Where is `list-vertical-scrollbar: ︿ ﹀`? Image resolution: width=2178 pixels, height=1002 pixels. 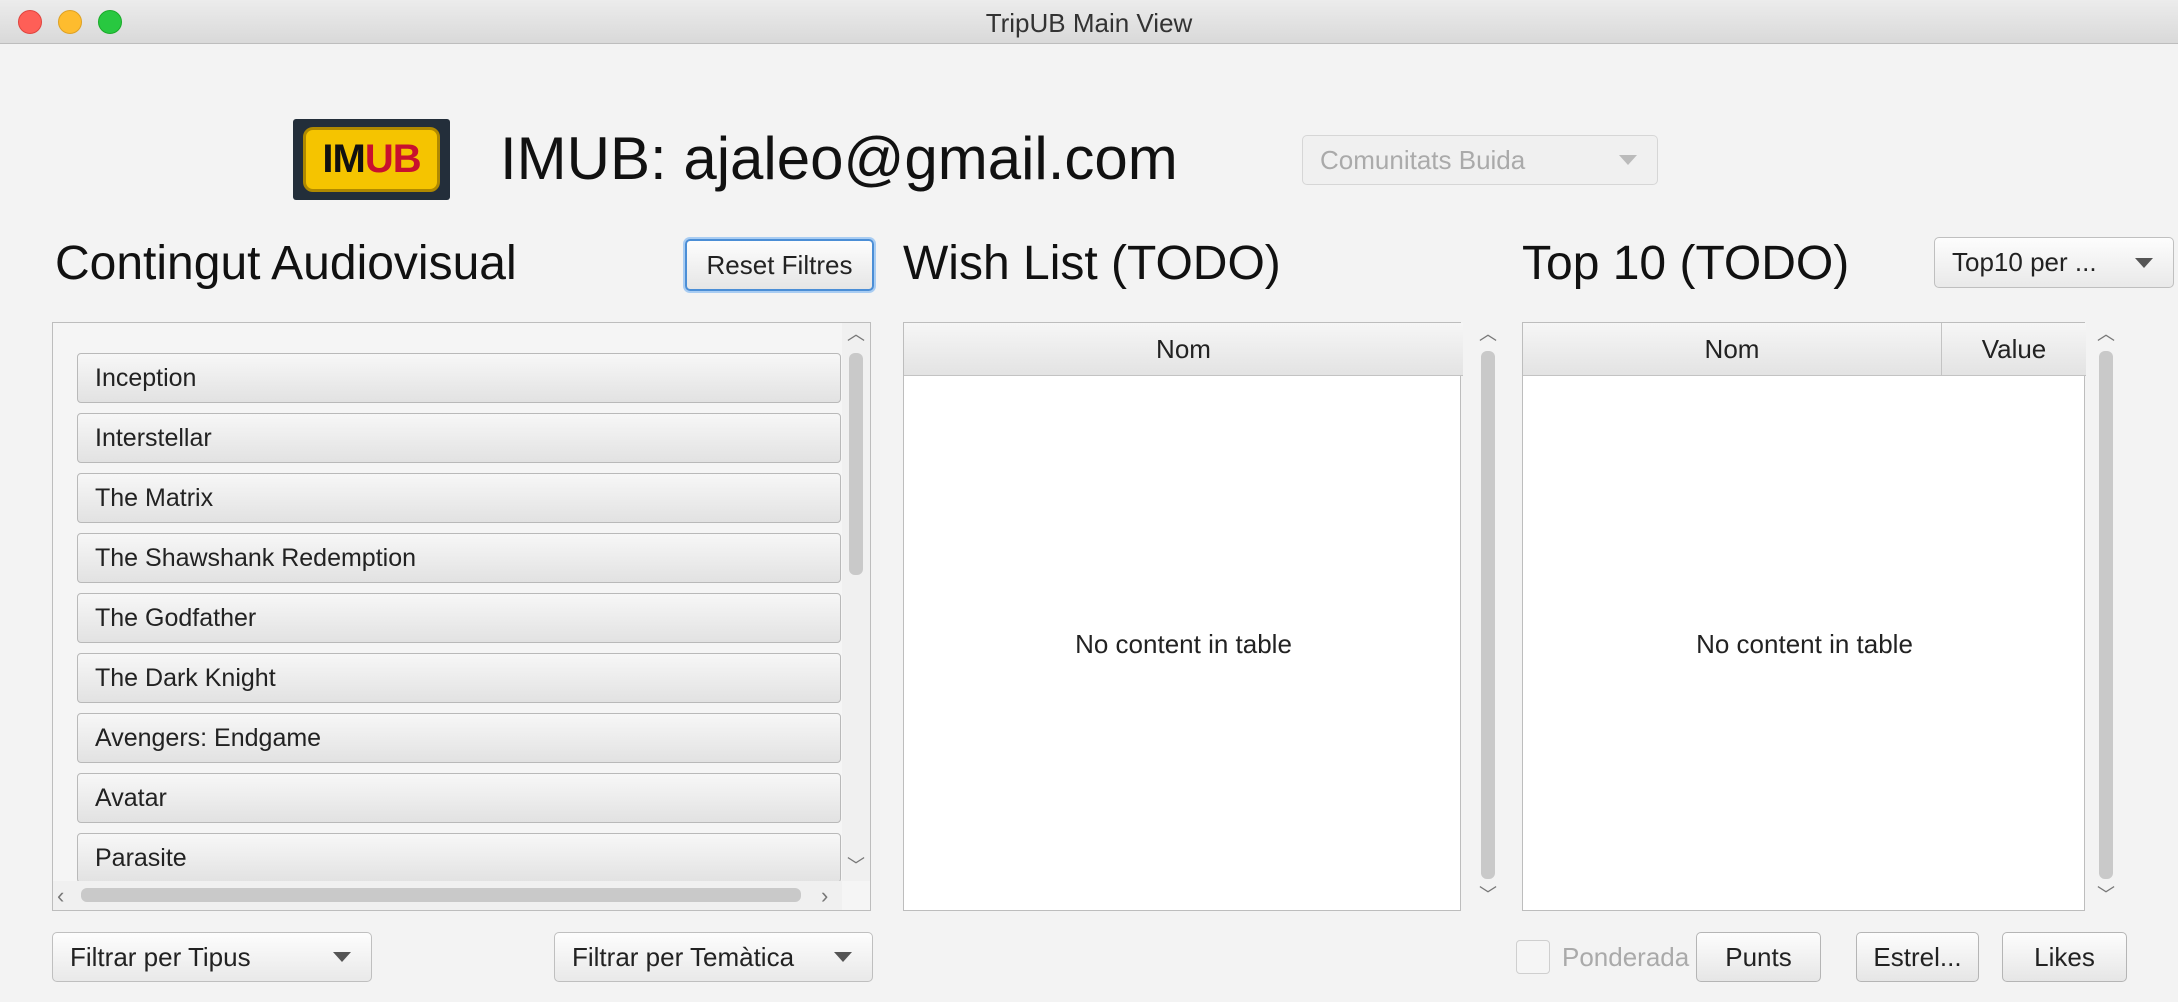
list-vertical-scrollbar: ︿ ﹀ is located at coordinates (856, 602).